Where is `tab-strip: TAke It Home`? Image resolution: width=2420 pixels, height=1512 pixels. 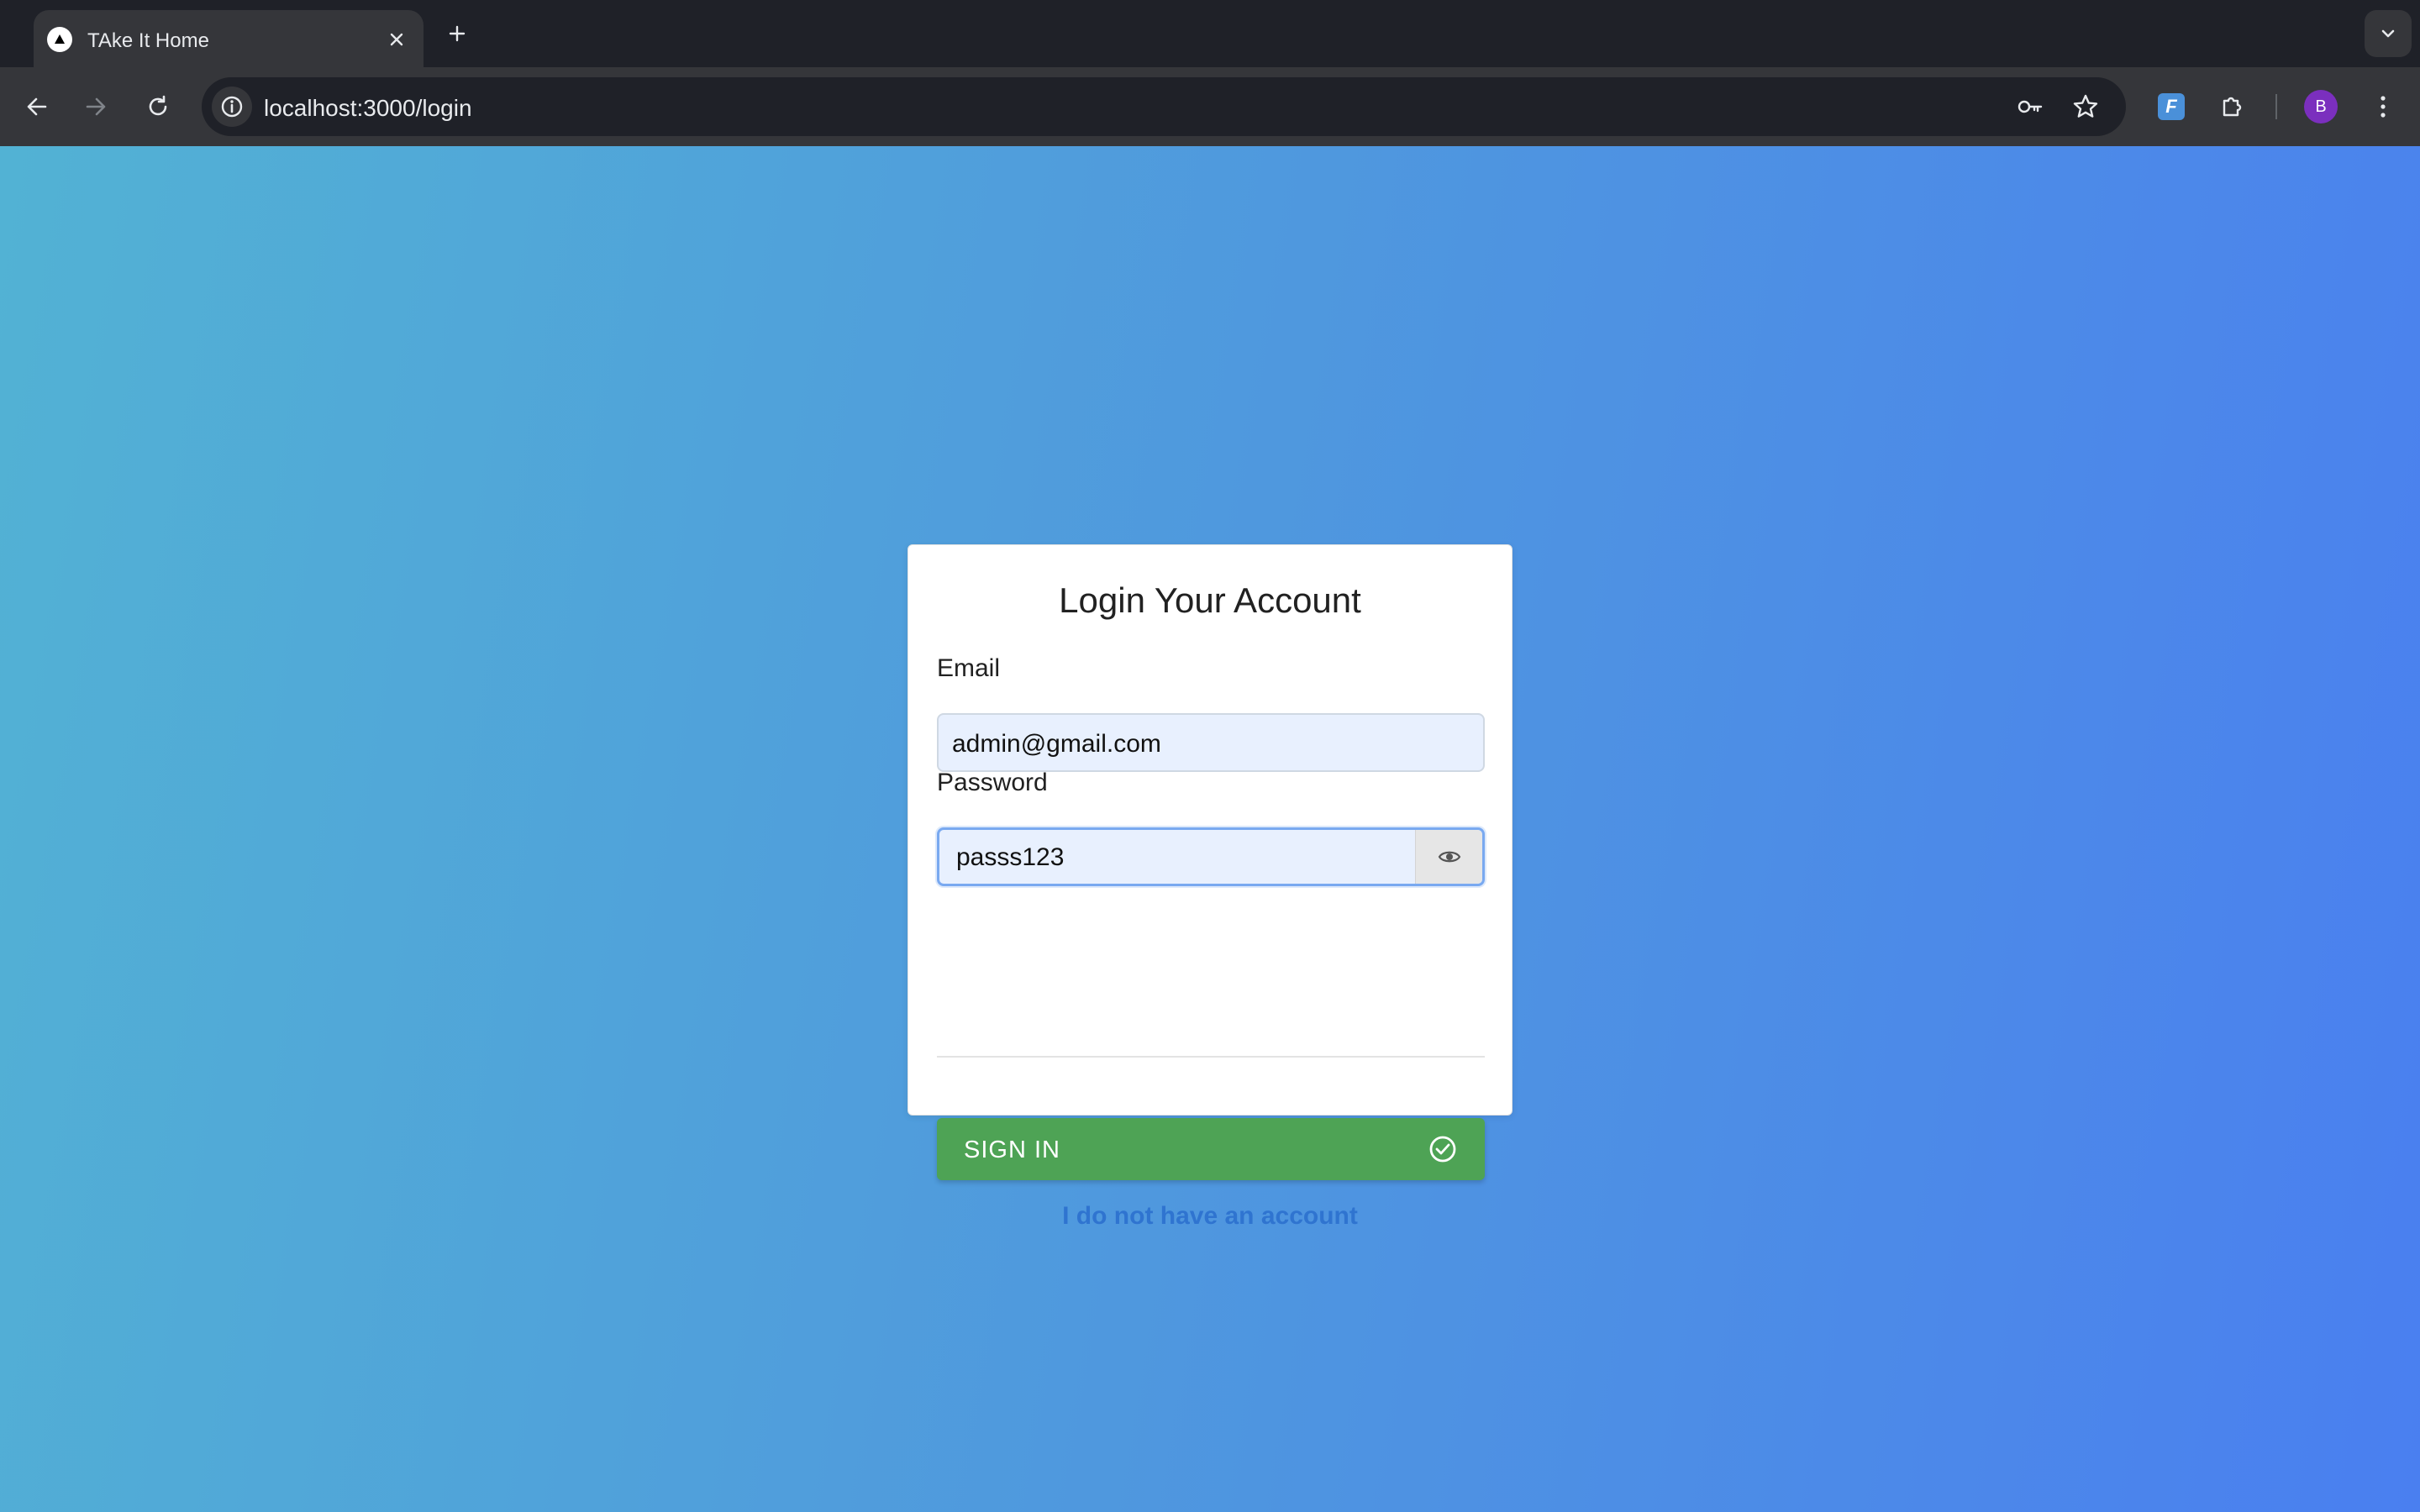
tab-strip: TAke It Home is located at coordinates (1210, 33).